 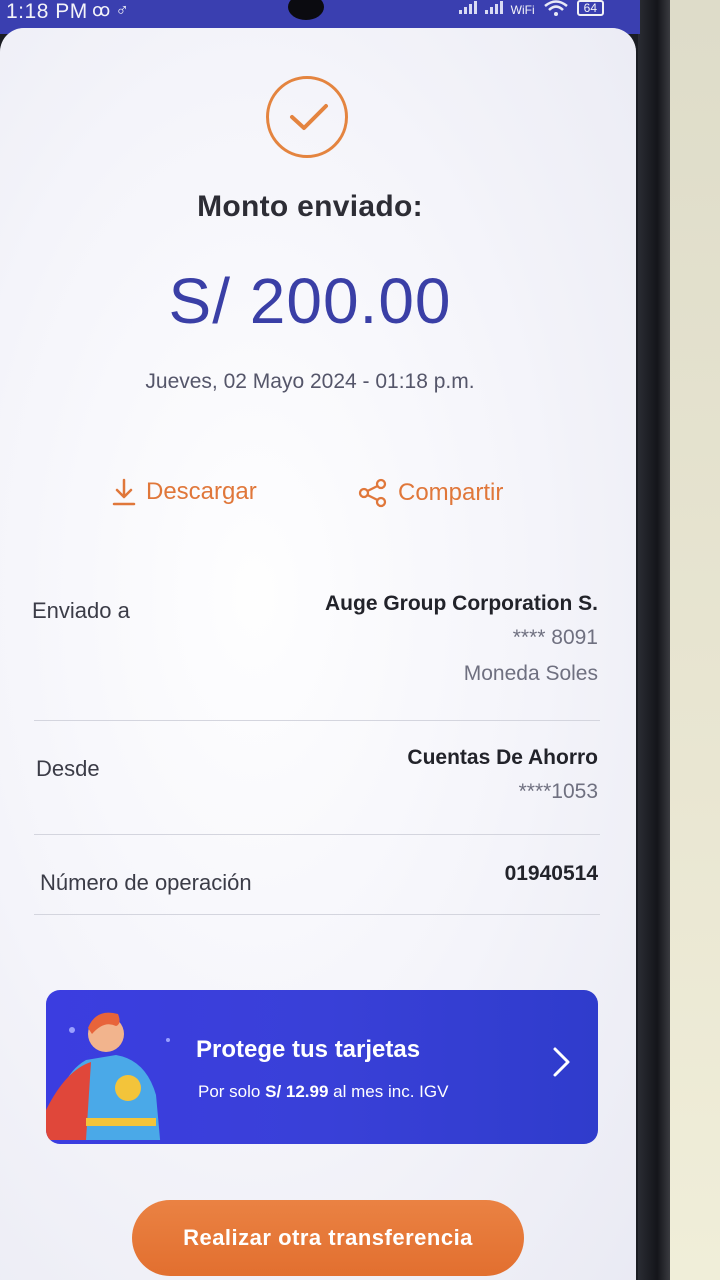 What do you see at coordinates (124, 492) in the screenshot?
I see `download-icon` at bounding box center [124, 492].